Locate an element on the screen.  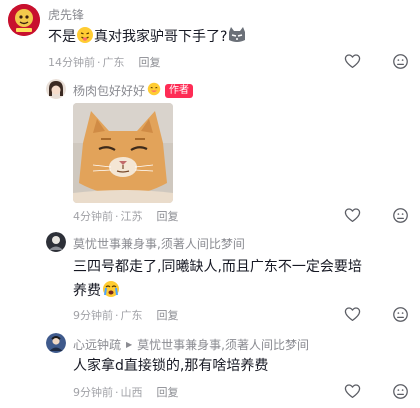
comment-username-row: 心远钟疏 ▶ 莫忧世事兼身事,须著人间比梦间 is located at coordinates (191, 344).